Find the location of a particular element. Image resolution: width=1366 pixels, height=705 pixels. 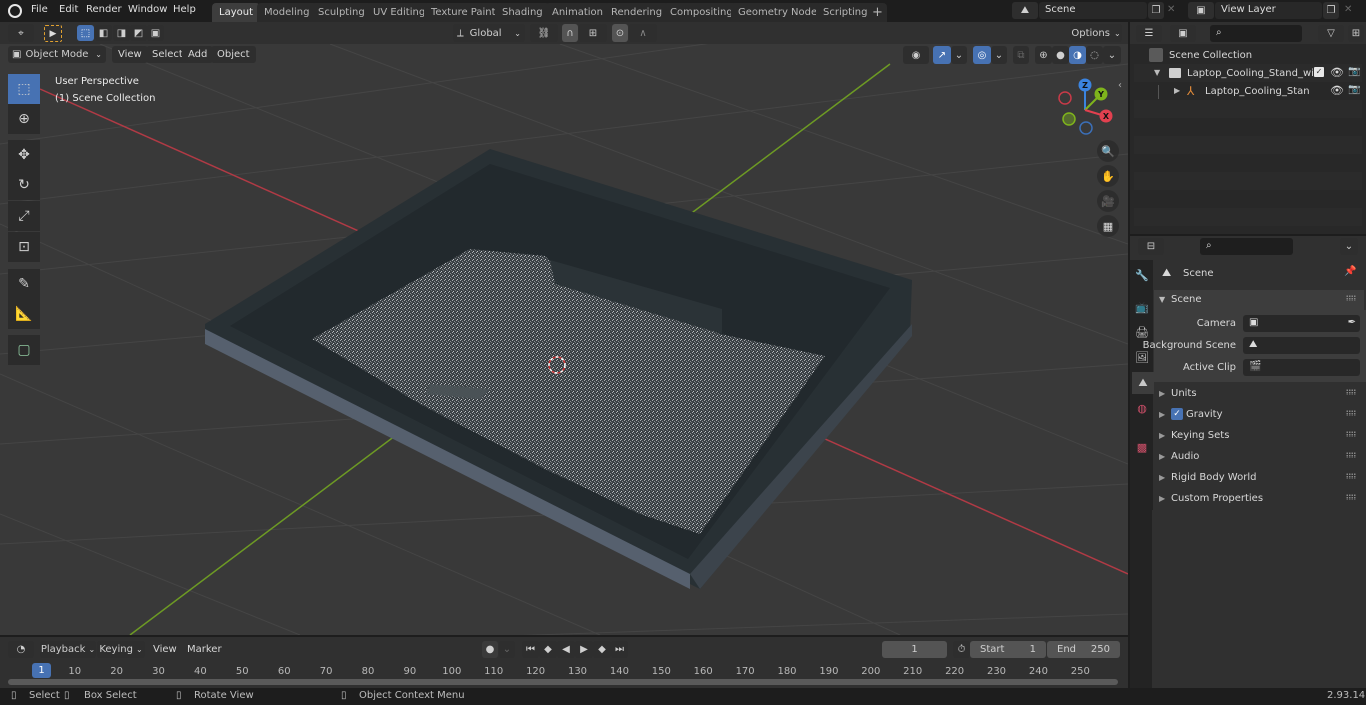

properties-options-dropdown: ⌄ is located at coordinates (1349, 246).